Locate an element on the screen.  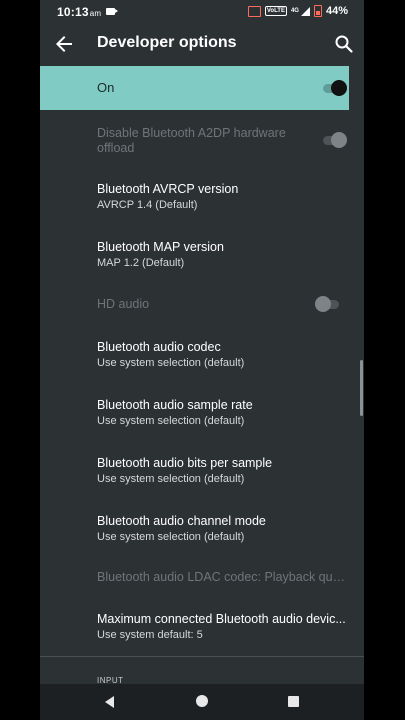
search-icon is located at coordinates (344, 44).